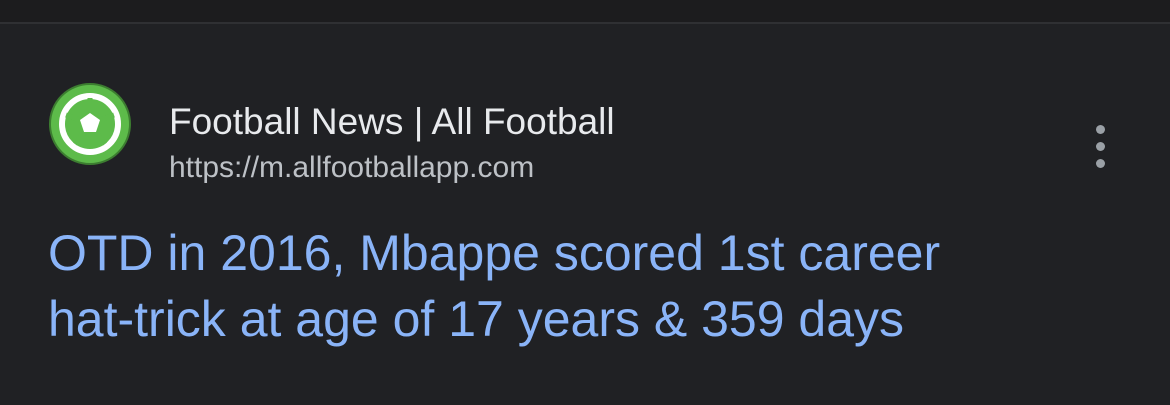 The width and height of the screenshot is (1170, 405). What do you see at coordinates (351, 168) in the screenshot?
I see `site-url: https://m.allfootballapp.com` at bounding box center [351, 168].